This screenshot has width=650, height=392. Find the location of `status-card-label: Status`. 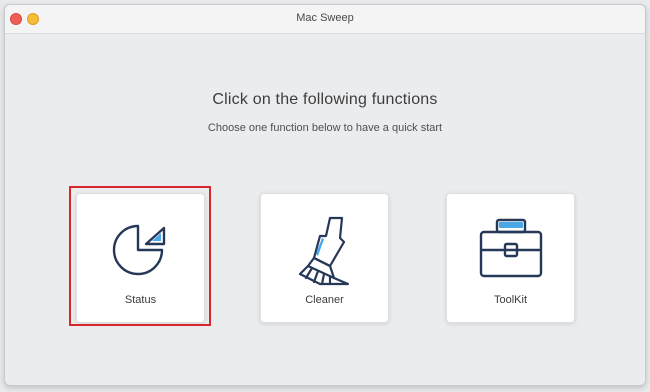

status-card-label: Status is located at coordinates (140, 300).